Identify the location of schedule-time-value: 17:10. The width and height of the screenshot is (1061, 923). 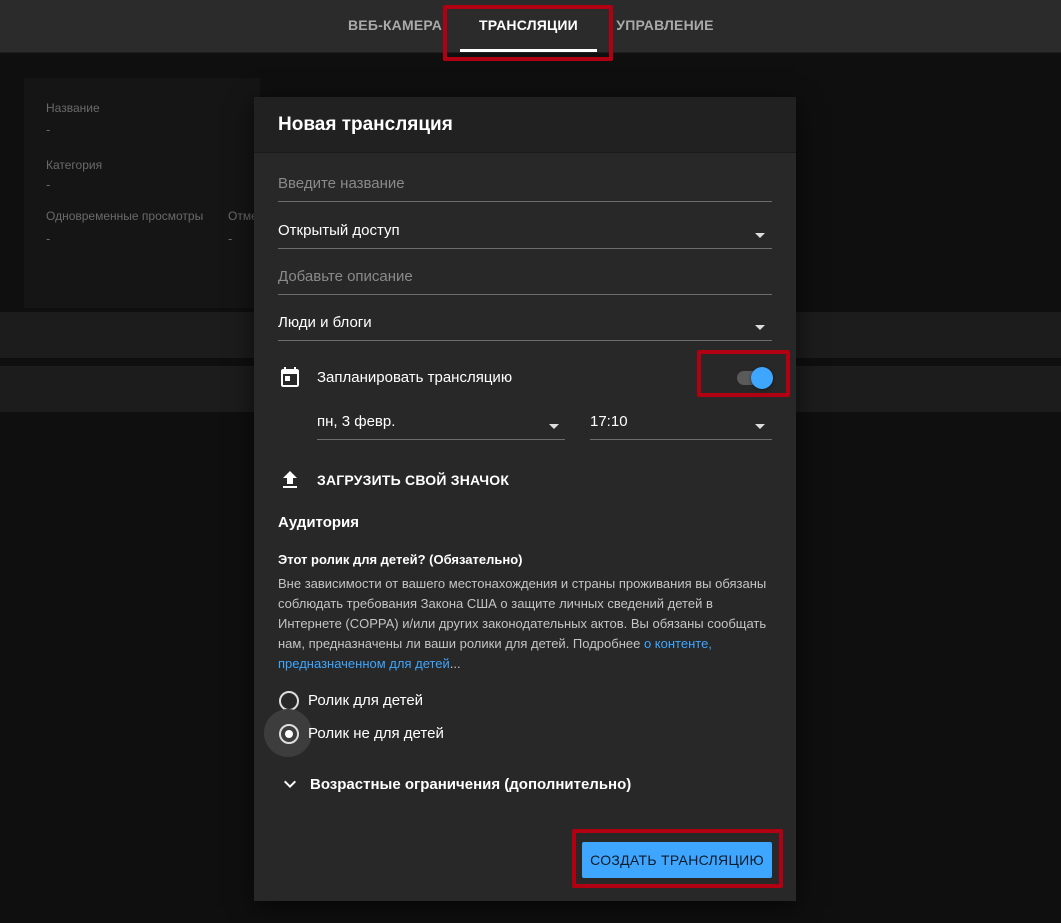
(609, 421).